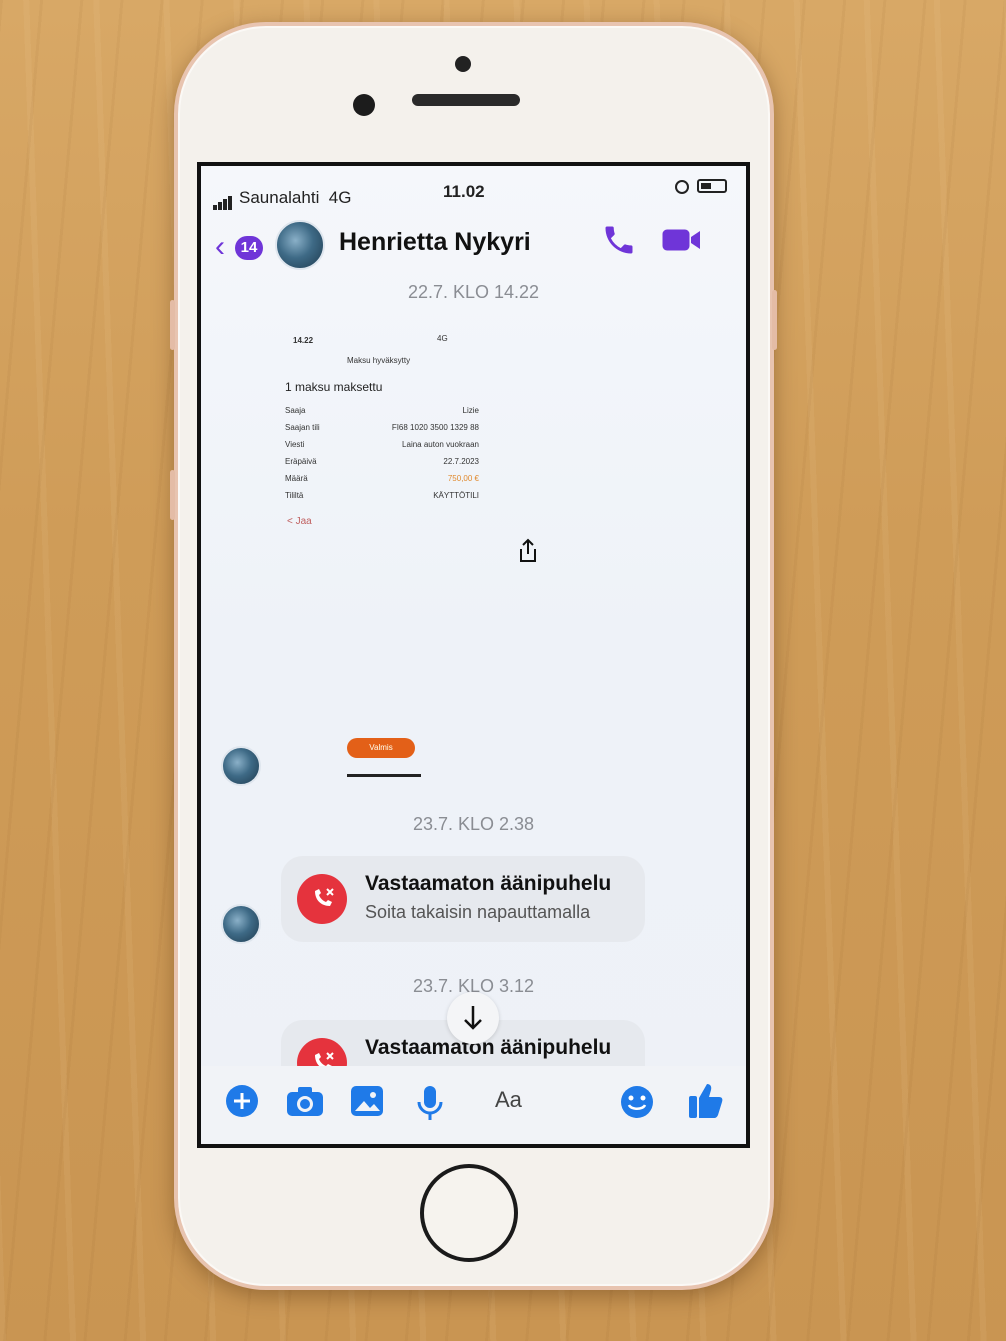  What do you see at coordinates (296, 478) in the screenshot?
I see `receipt-row-label: Määrä` at bounding box center [296, 478].